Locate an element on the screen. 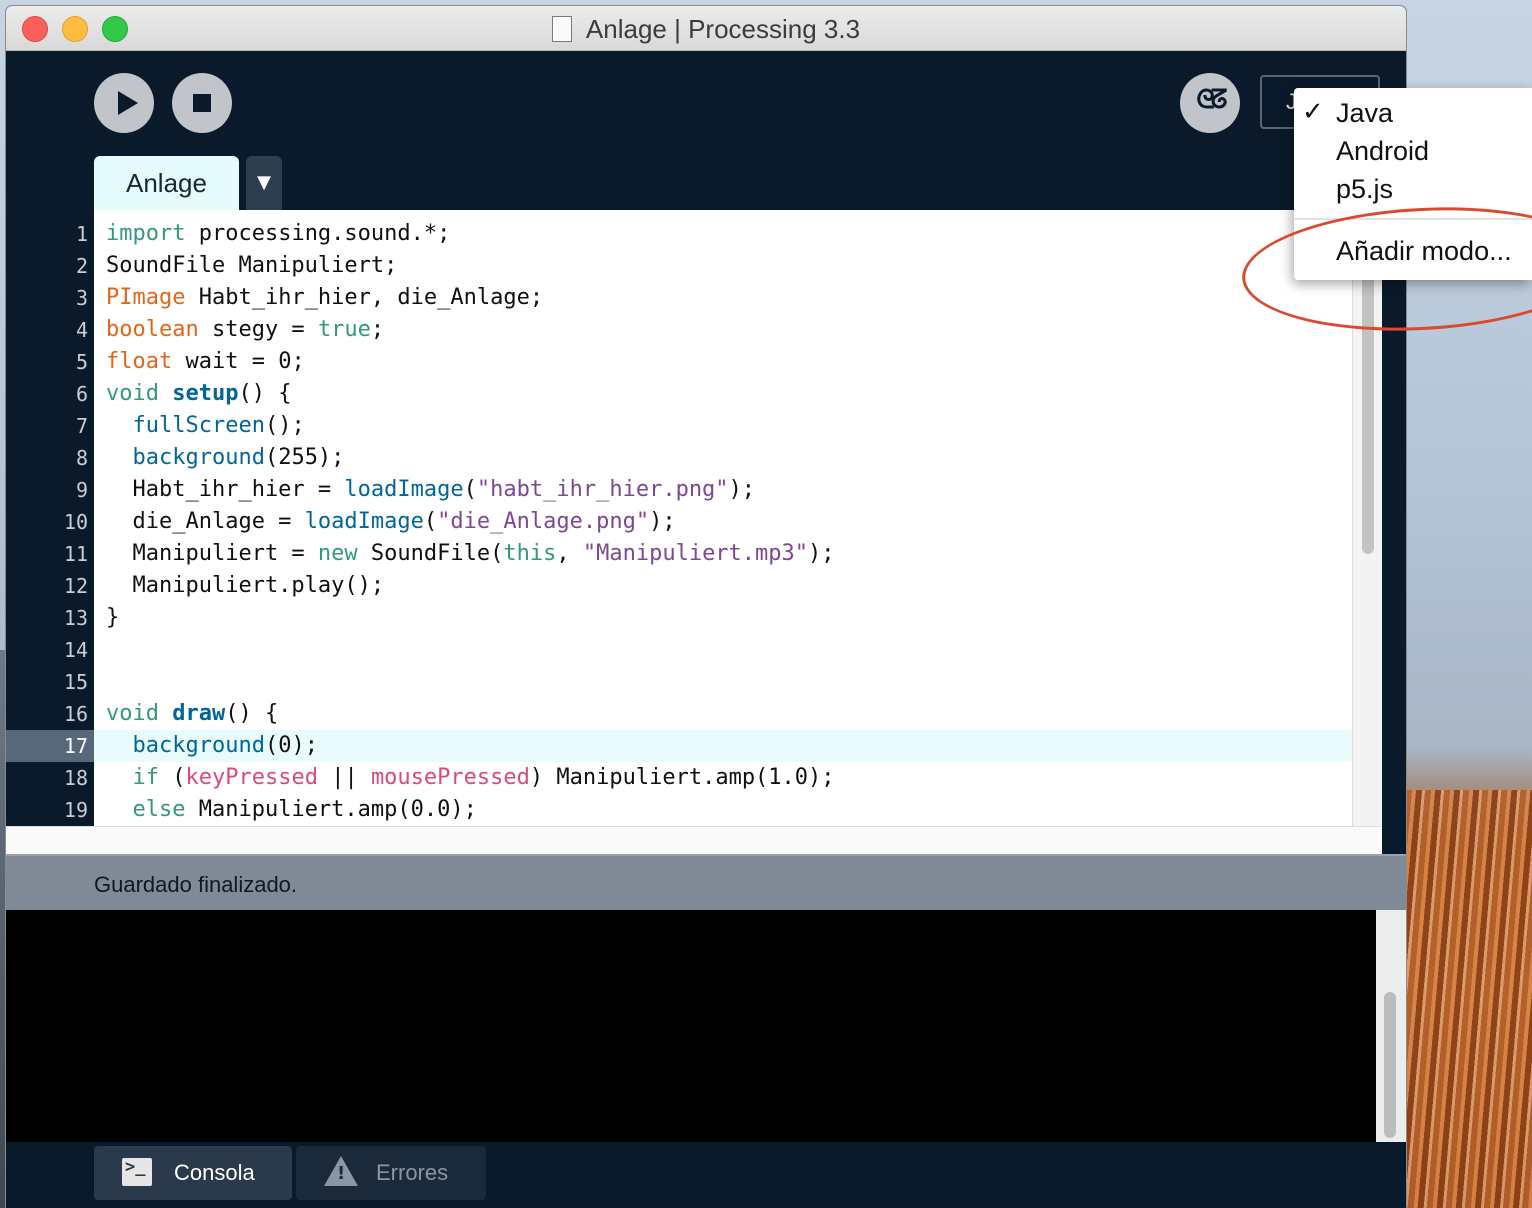 Image resolution: width=1532 pixels, height=1208 pixels. code-line: 19 else Manipuliert.amp(0.0); is located at coordinates (679, 810).